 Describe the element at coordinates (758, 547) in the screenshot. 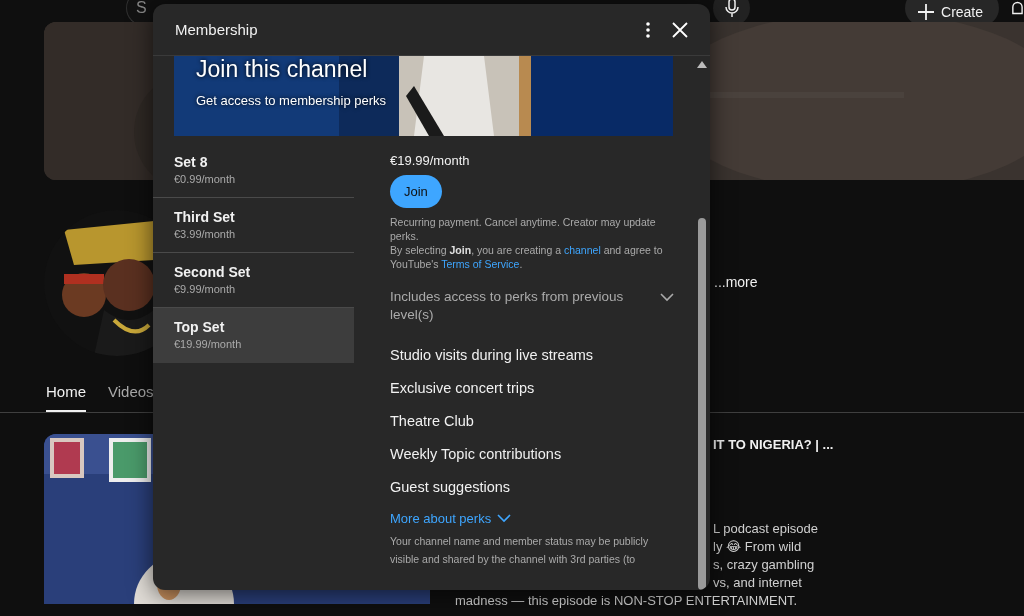

I see `video-description: ly 😂 From wild` at that location.